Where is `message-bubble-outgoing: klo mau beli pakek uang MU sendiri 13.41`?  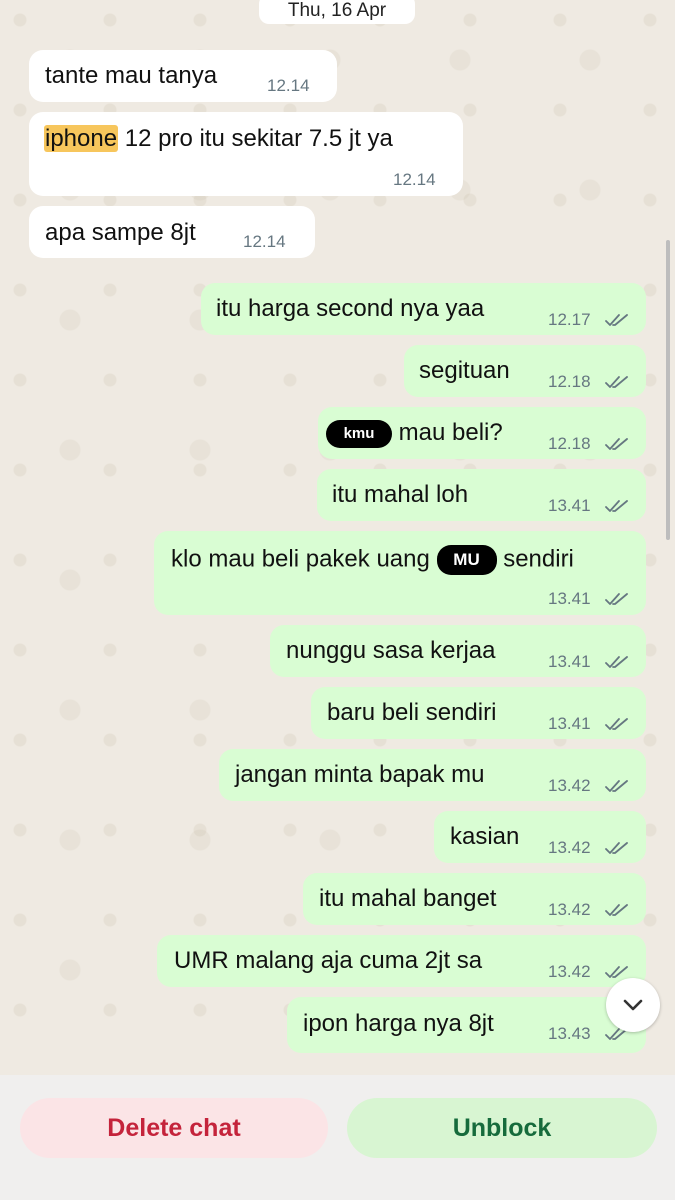 message-bubble-outgoing: klo mau beli pakek uang MU sendiri 13.41 is located at coordinates (400, 573).